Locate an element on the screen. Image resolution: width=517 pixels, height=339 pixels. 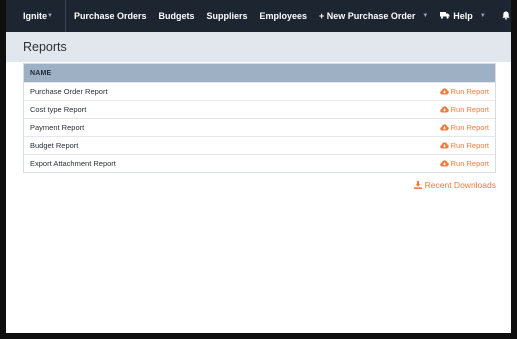
nav-employees: Employees is located at coordinates (284, 16).